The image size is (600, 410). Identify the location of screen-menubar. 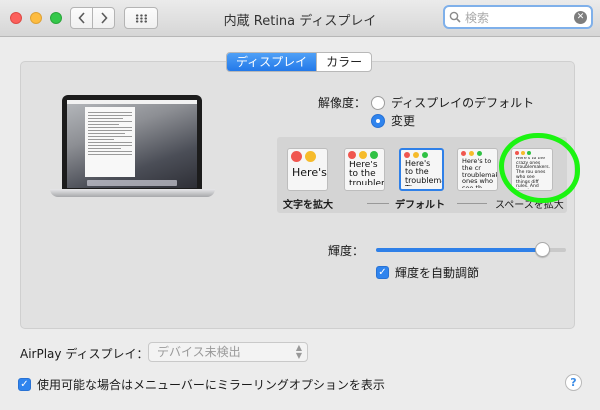
(132, 102).